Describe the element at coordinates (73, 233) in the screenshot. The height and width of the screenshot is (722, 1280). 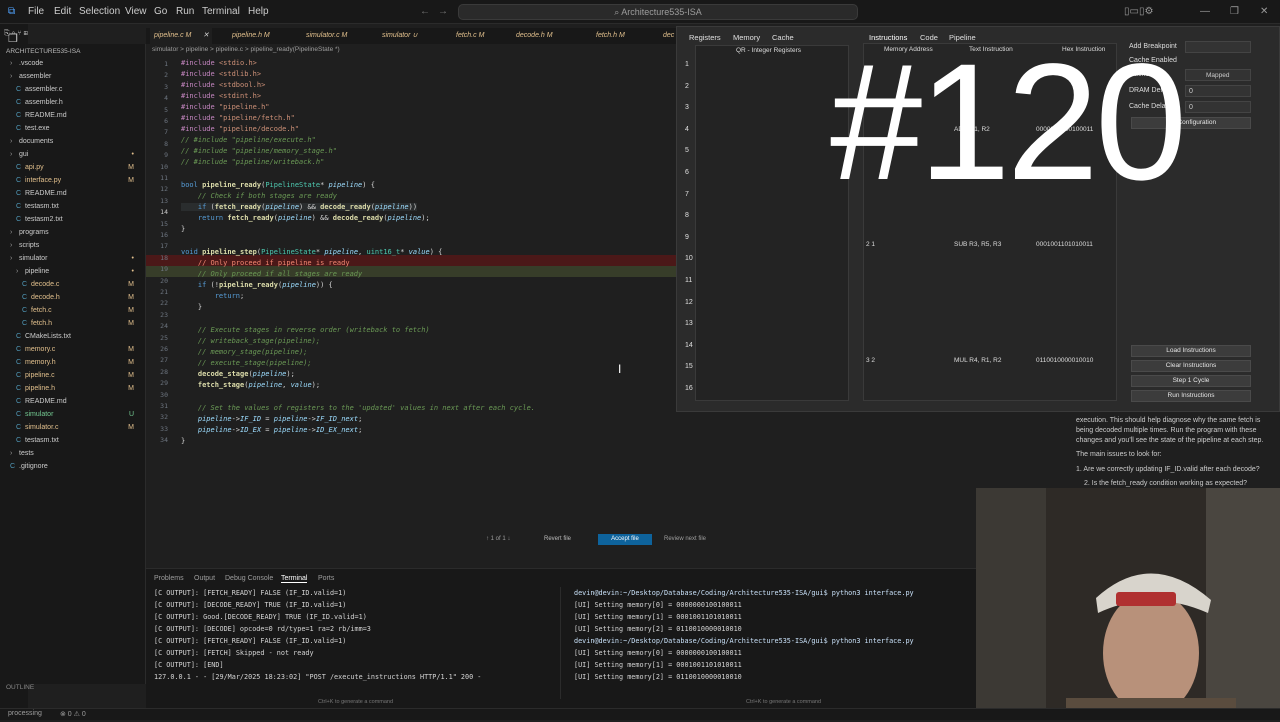
I see `tree-item: › programs` at that location.